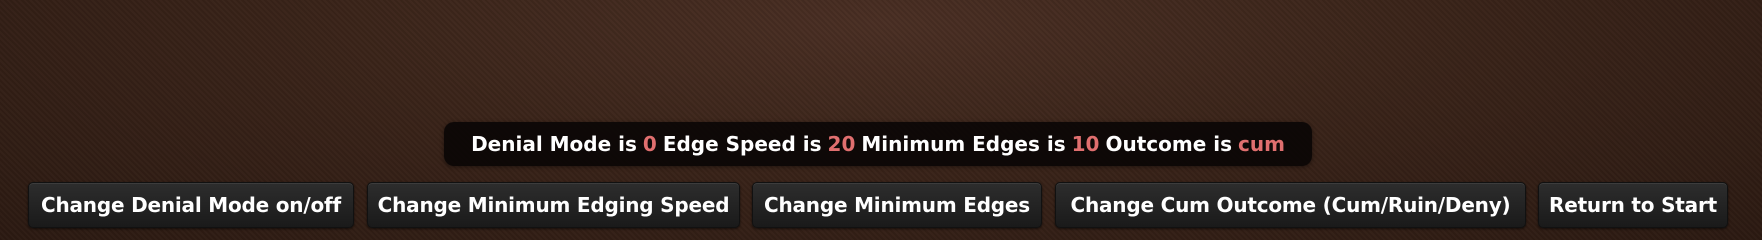 The width and height of the screenshot is (1762, 240). Describe the element at coordinates (554, 144) in the screenshot. I see `denial-mode-label: Denial Mode is` at that location.